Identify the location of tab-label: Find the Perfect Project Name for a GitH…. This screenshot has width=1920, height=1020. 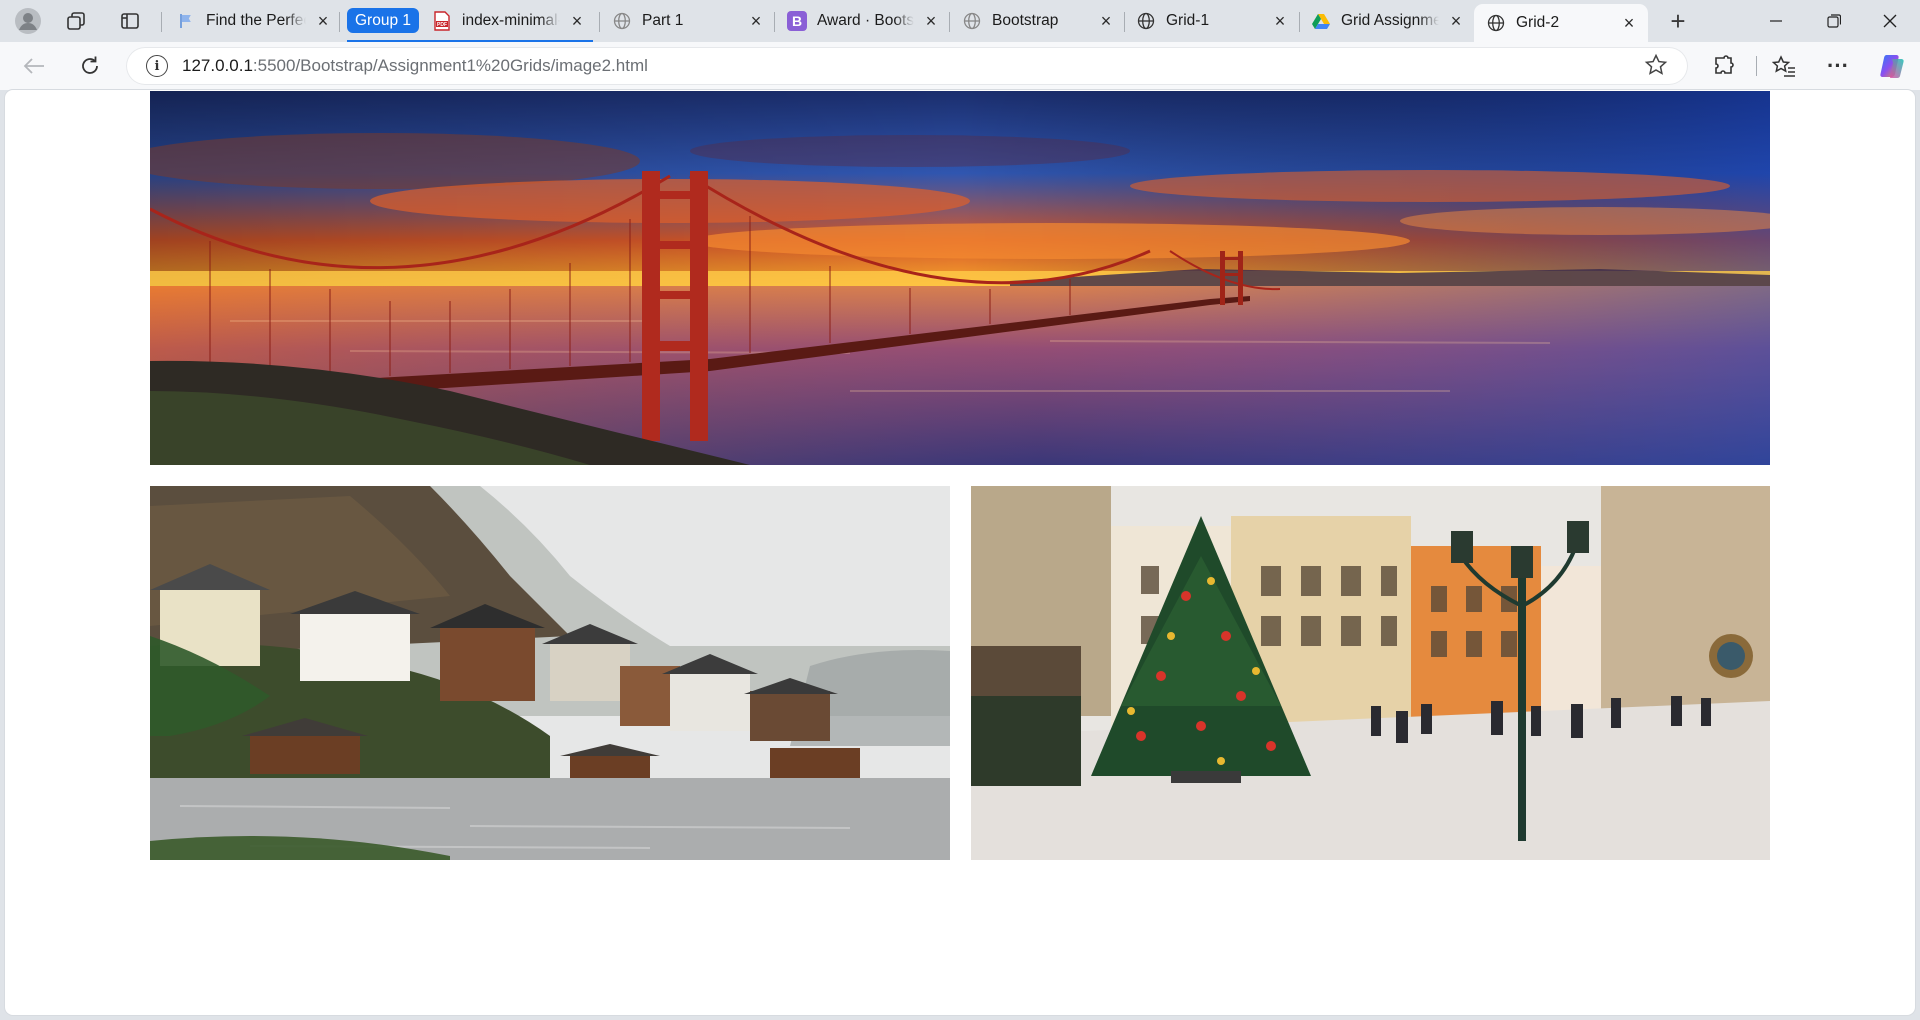
(256, 20).